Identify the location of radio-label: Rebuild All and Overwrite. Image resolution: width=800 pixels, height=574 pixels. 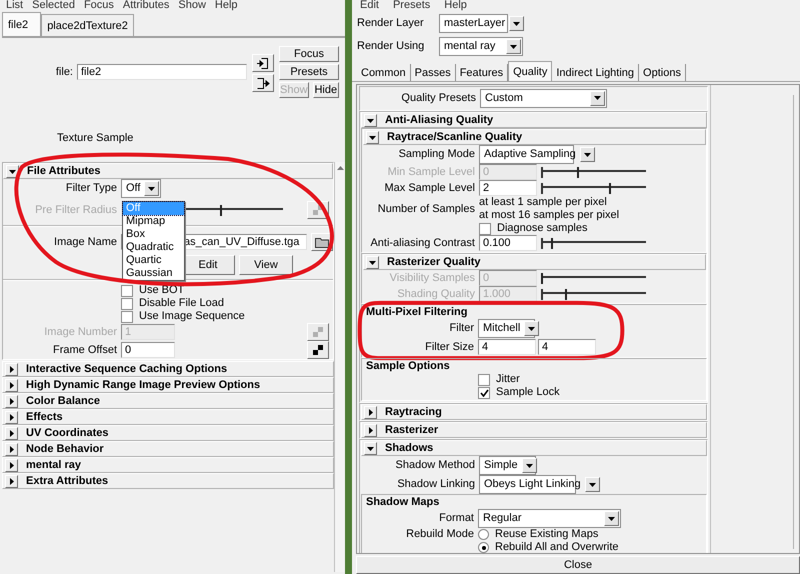
(557, 547).